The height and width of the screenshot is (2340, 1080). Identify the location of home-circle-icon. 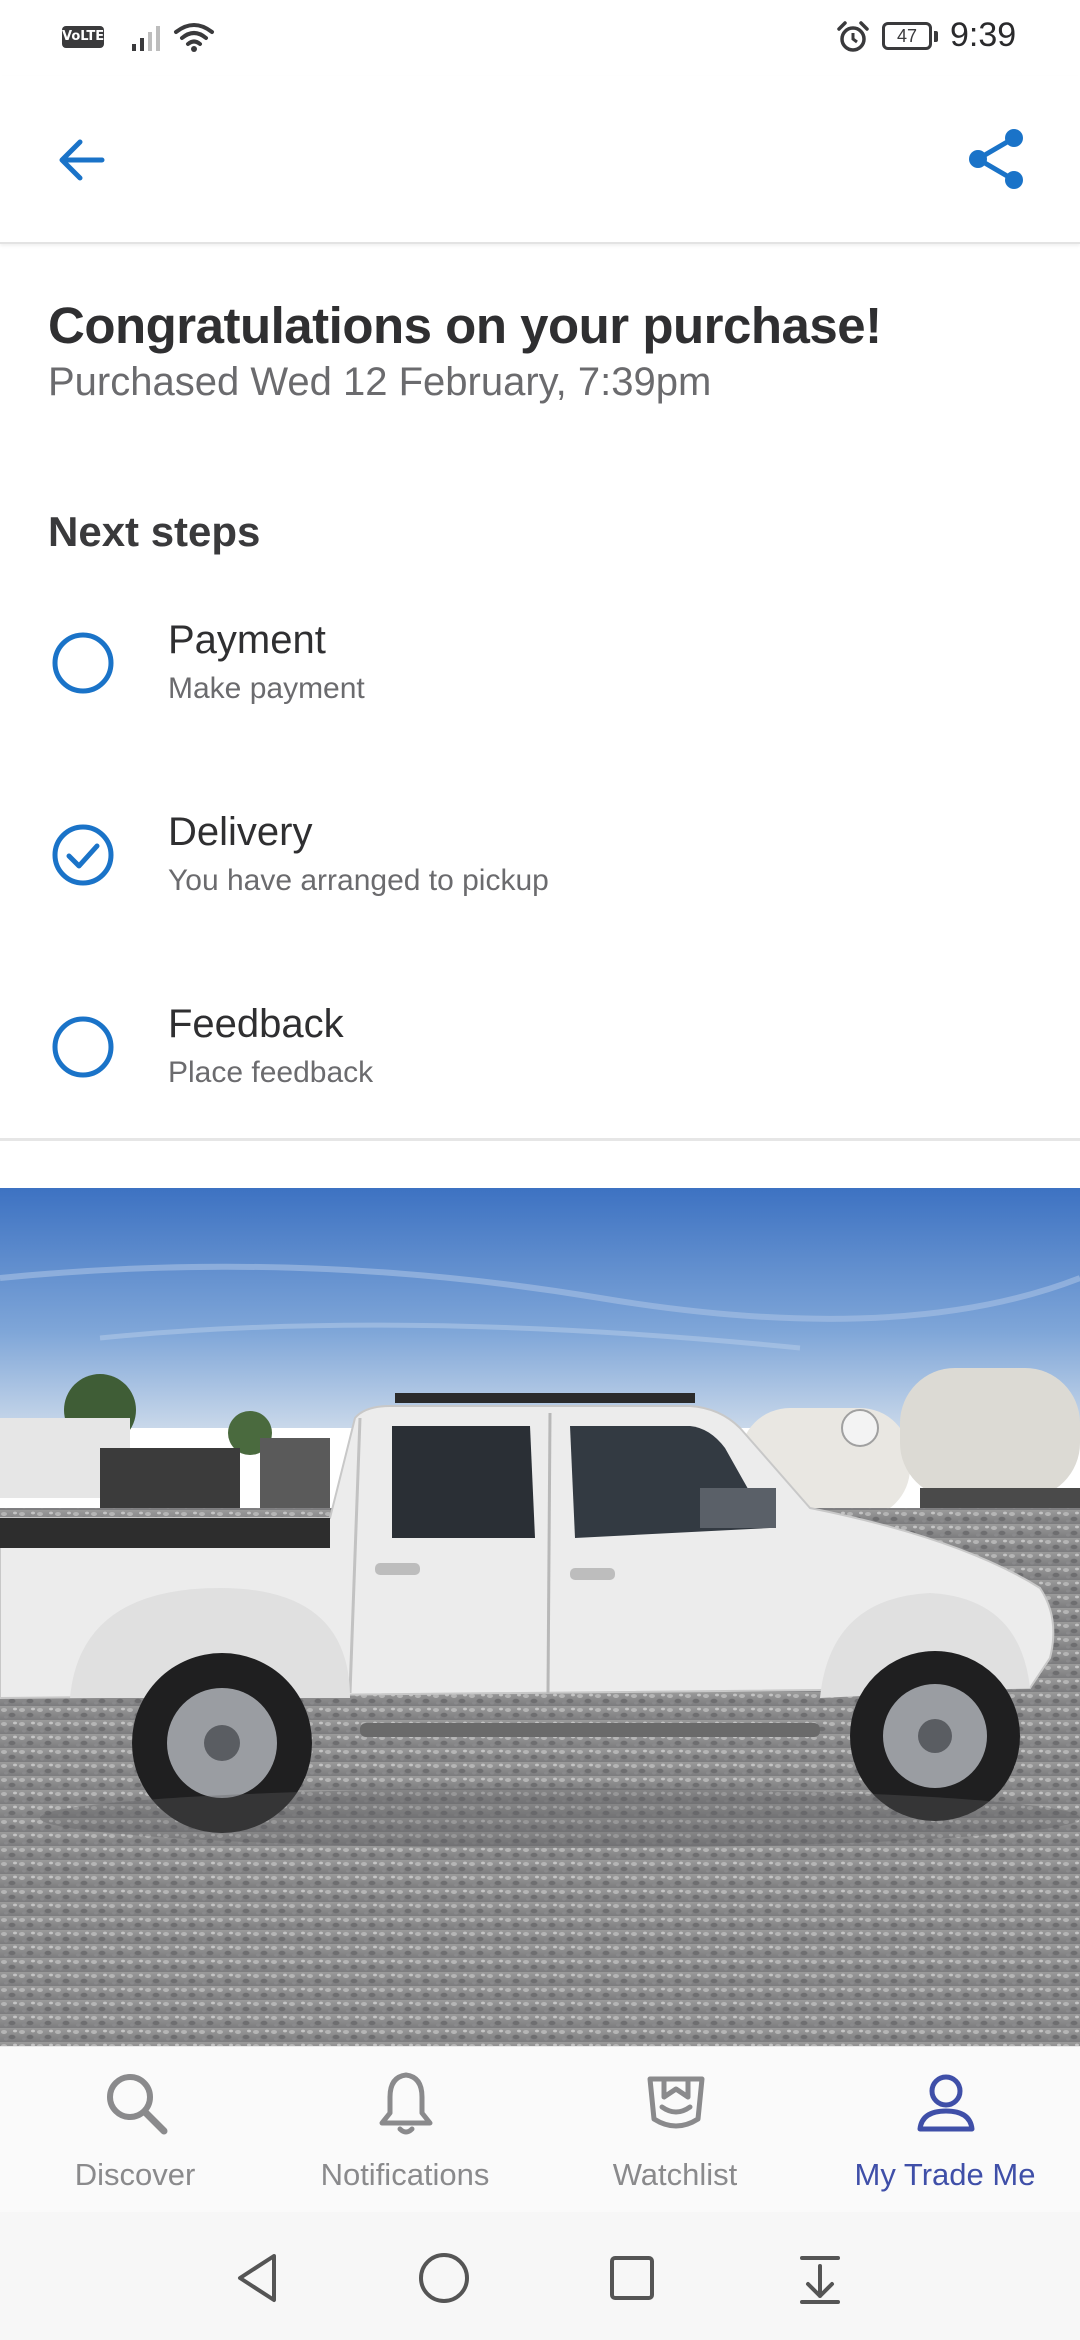
(444, 2278).